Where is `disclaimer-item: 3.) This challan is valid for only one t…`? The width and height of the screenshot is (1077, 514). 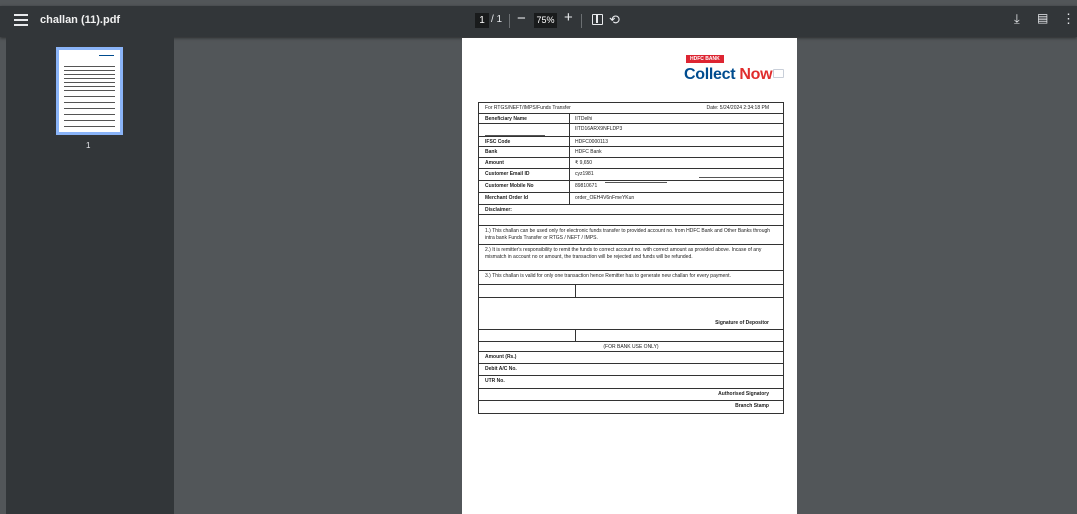
disclaimer-item: 3.) This challan is valid for only one t… is located at coordinates (631, 278).